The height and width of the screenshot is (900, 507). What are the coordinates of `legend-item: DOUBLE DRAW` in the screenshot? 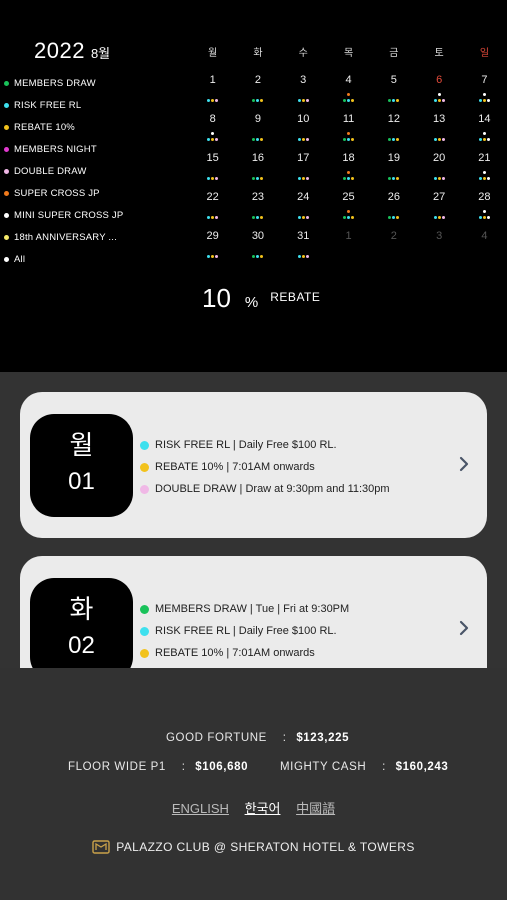 It's located at (94, 171).